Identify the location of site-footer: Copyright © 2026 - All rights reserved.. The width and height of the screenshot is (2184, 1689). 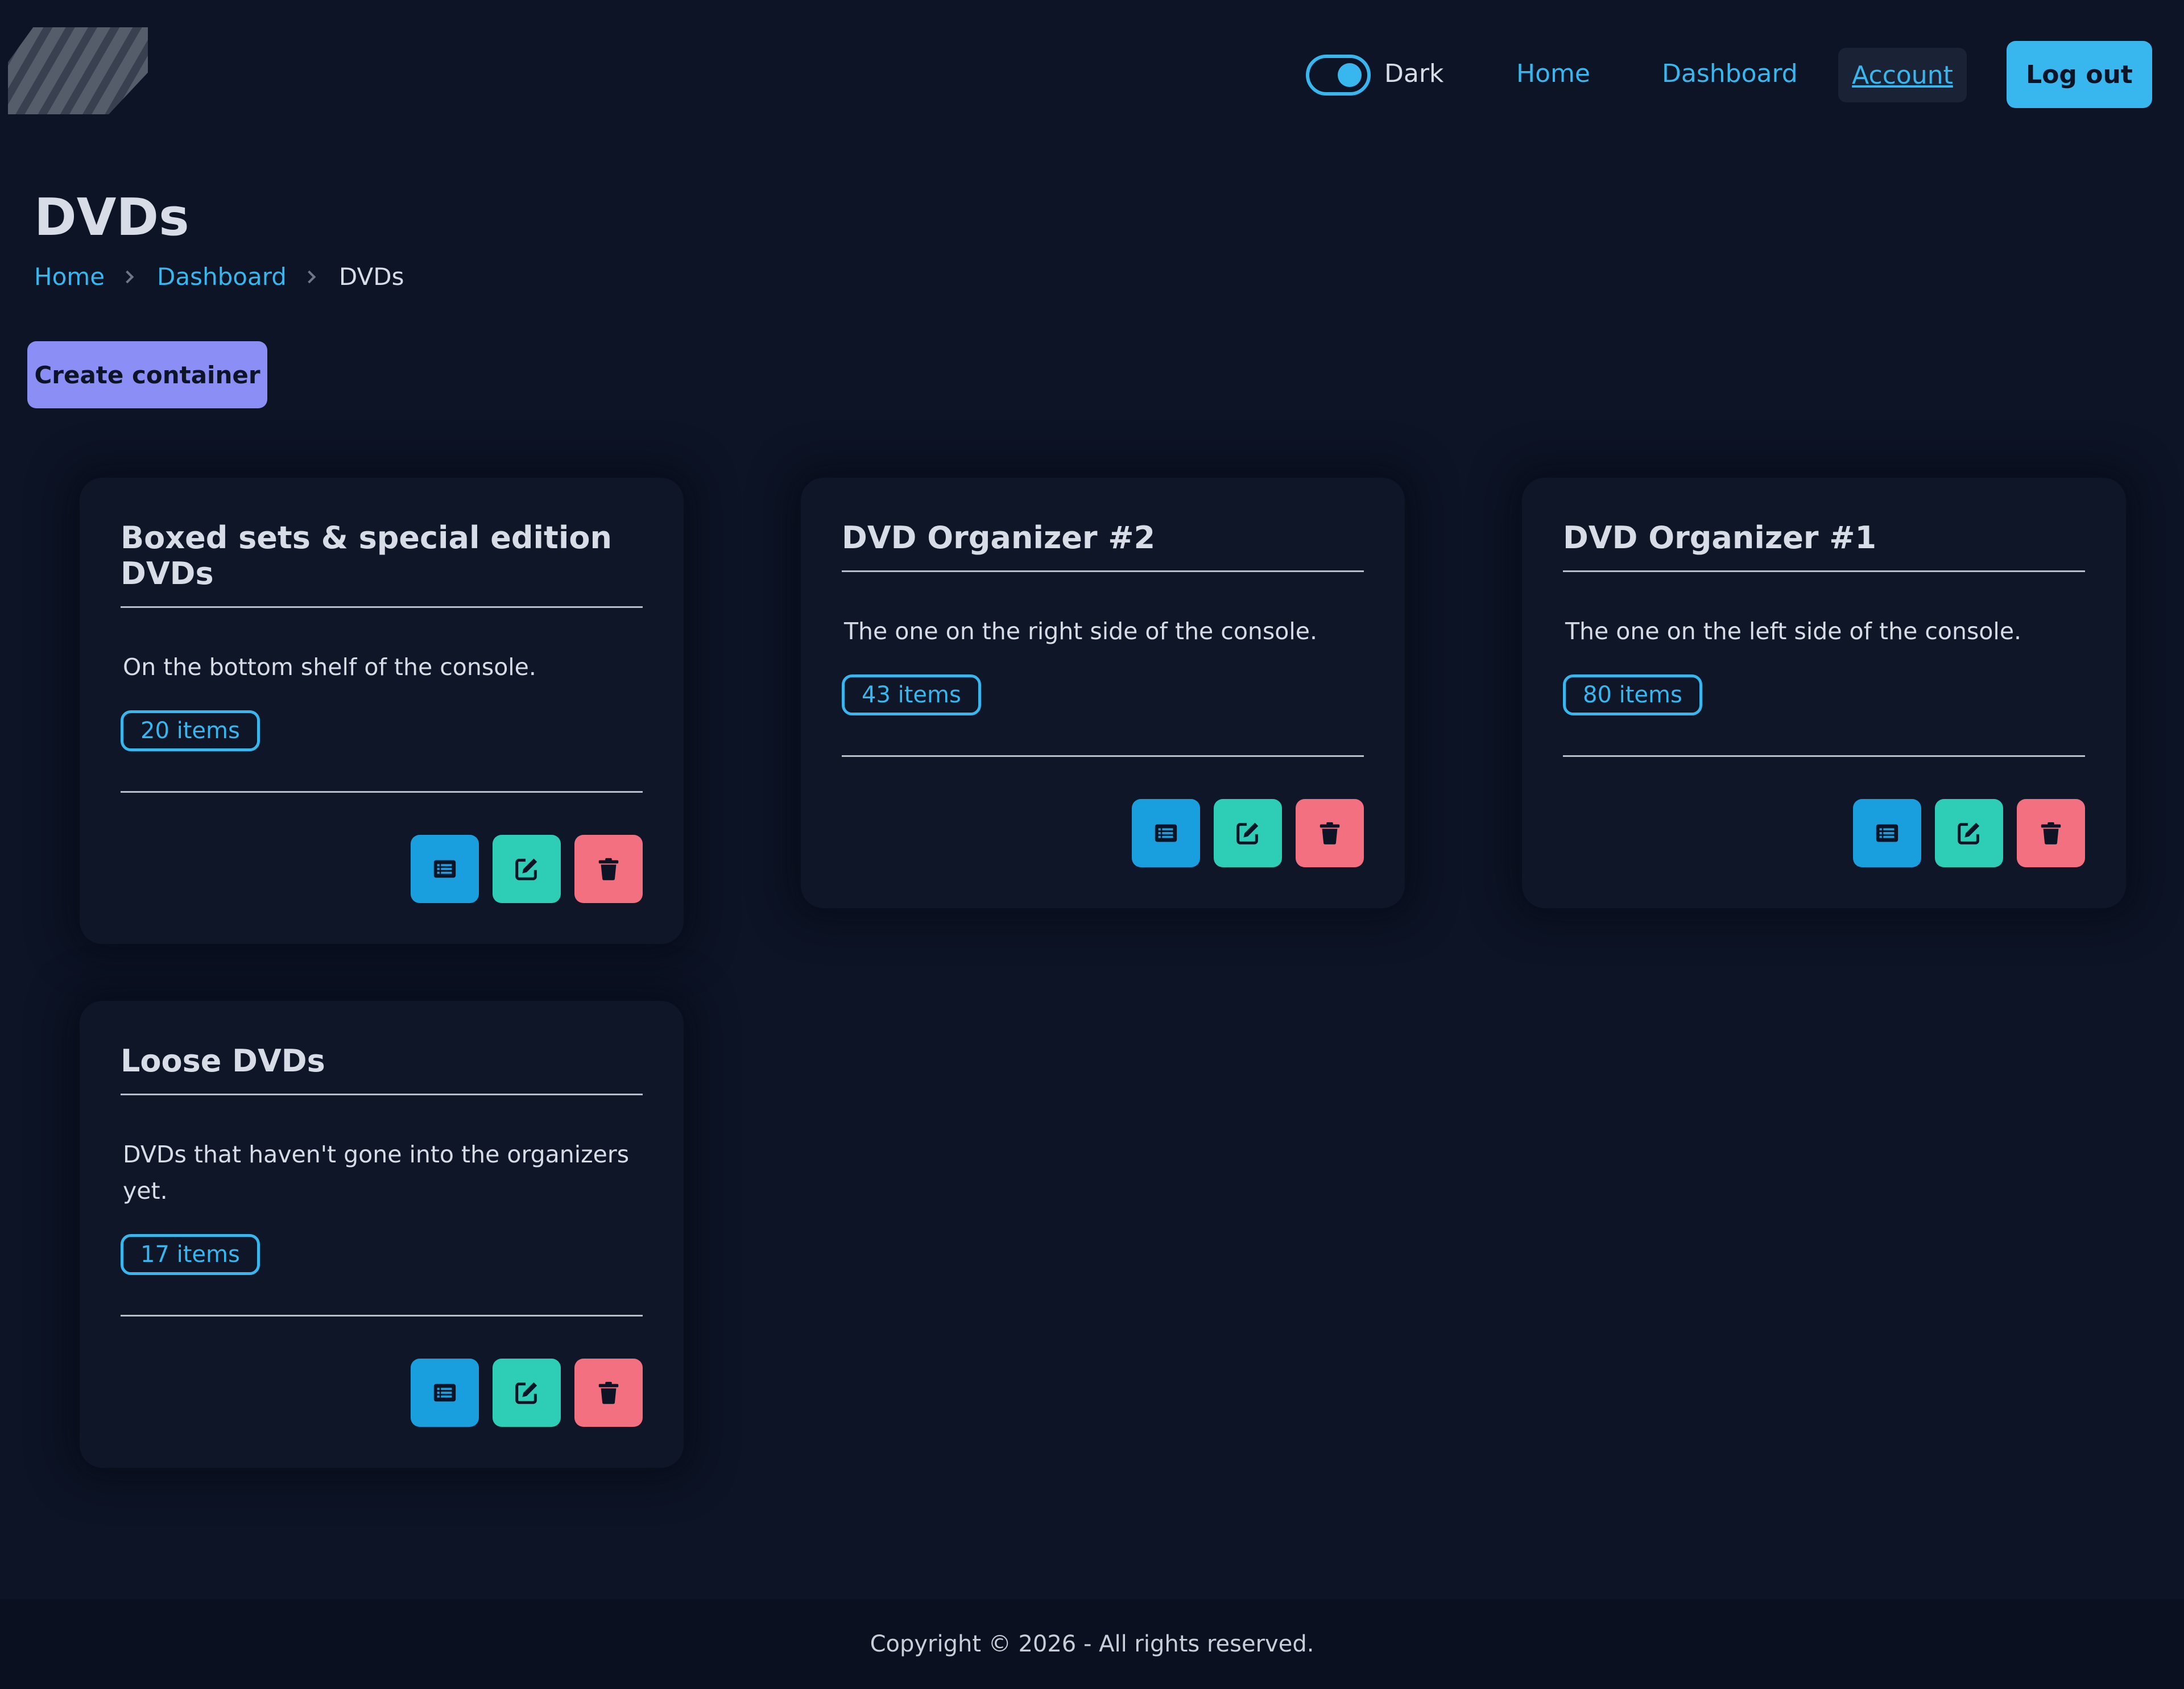
(1092, 1644).